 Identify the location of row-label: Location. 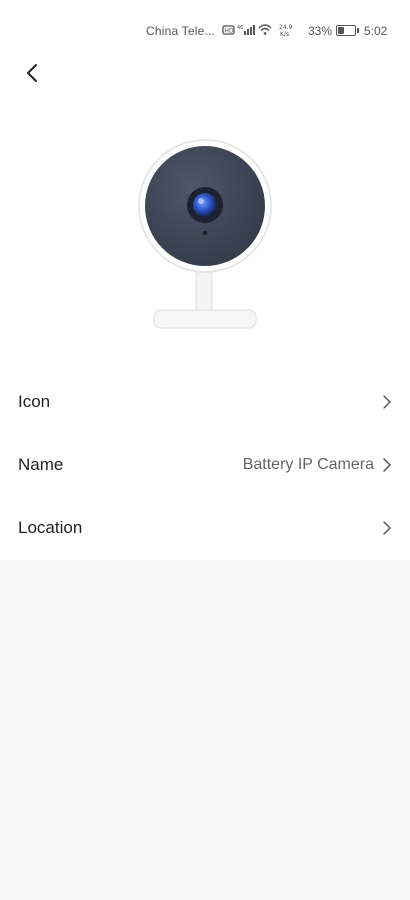
(50, 527).